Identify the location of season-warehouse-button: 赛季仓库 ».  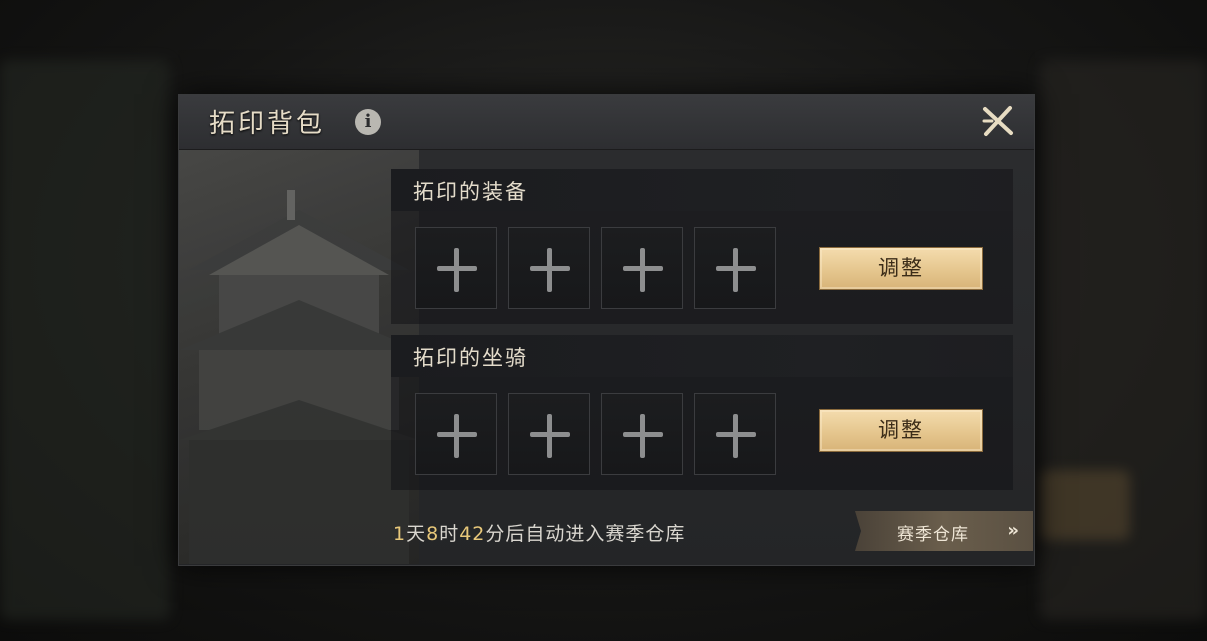
(944, 531).